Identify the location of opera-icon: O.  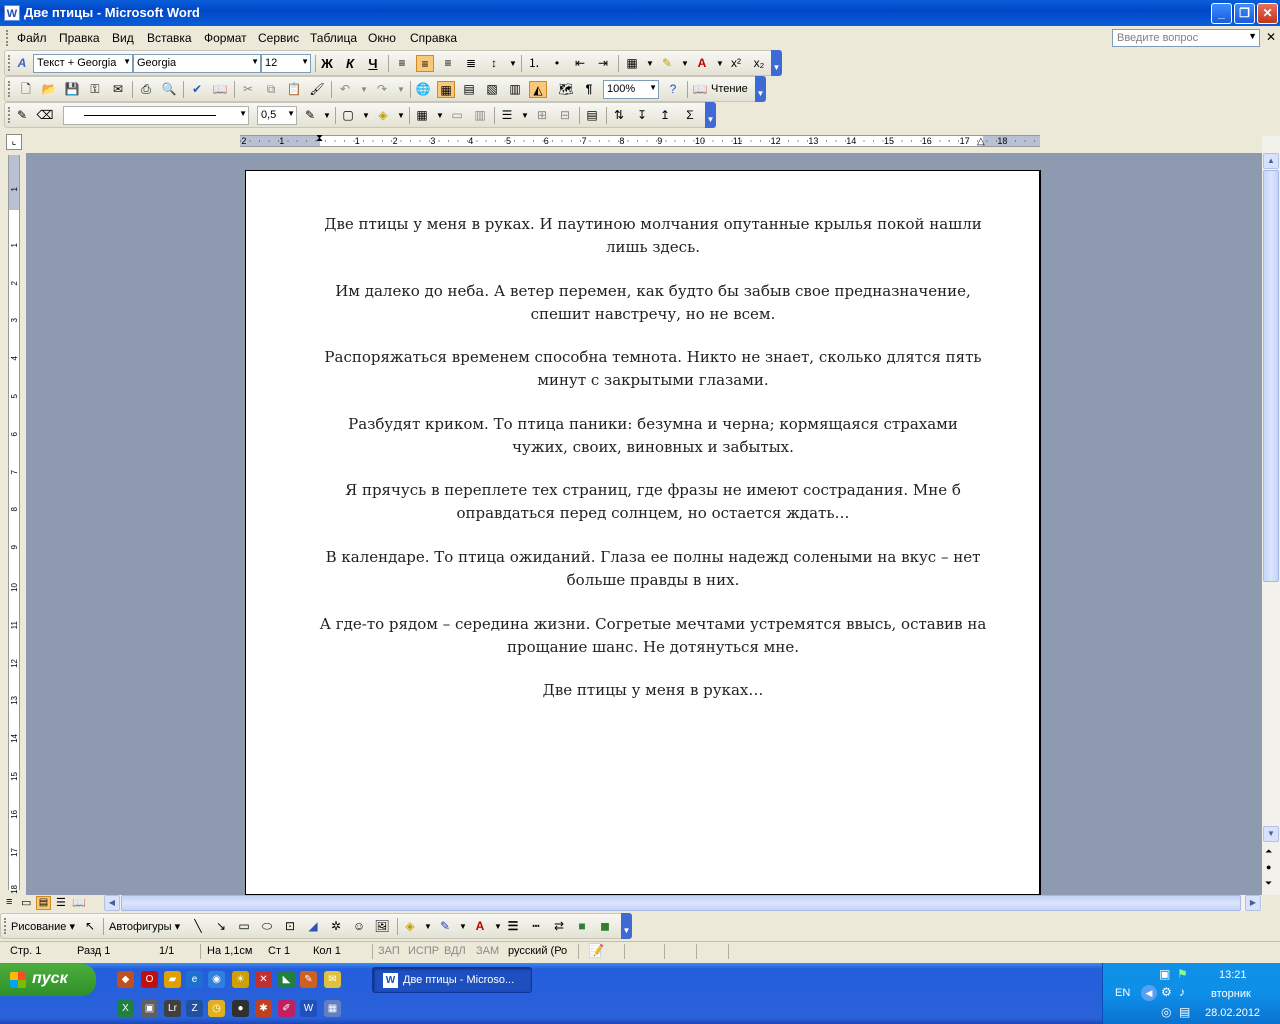
(149, 979).